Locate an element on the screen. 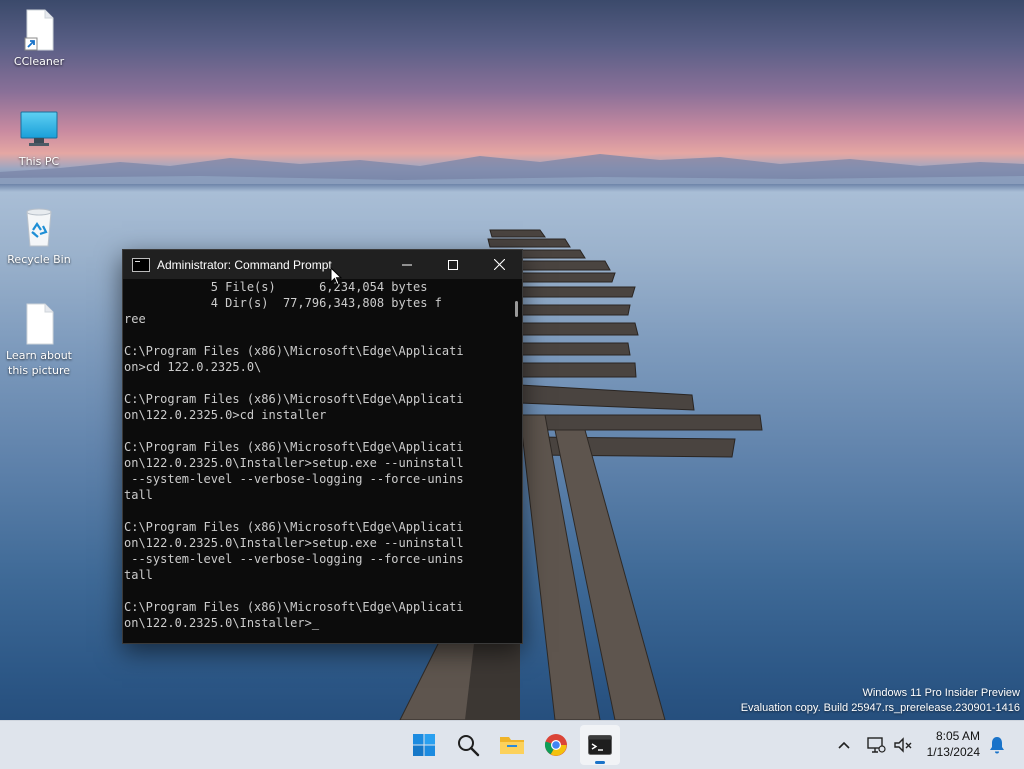 Image resolution: width=1024 pixels, height=769 pixels. clock-time: 8:05 AM is located at coordinates (957, 736).